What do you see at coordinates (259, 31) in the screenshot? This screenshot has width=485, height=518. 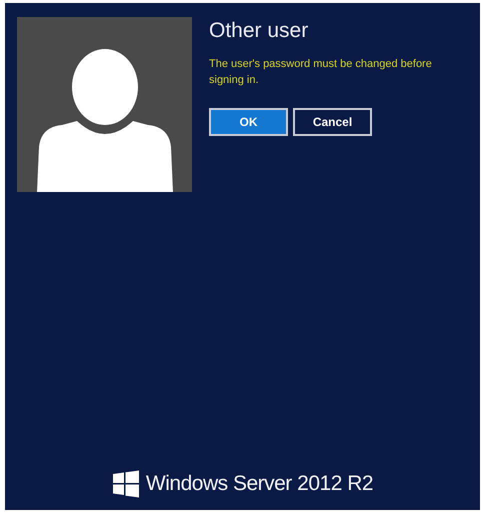 I see `user-name: Other user` at bounding box center [259, 31].